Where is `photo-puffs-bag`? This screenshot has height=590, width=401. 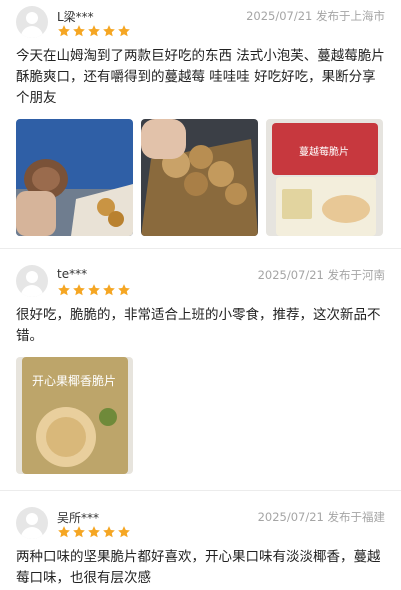 photo-puffs-bag is located at coordinates (199, 177).